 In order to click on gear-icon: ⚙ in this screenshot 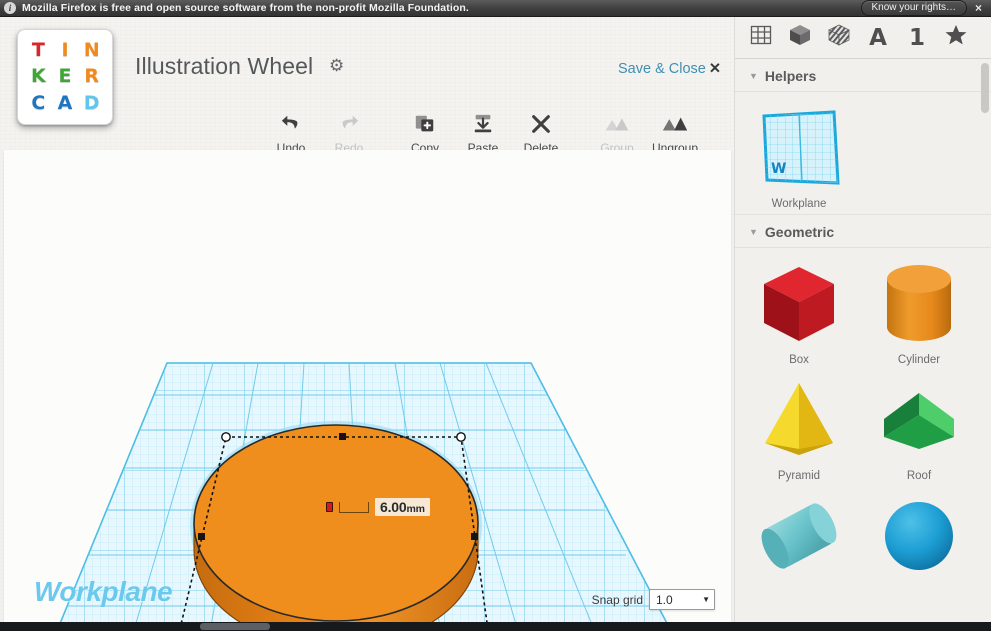, I will do `click(336, 65)`.